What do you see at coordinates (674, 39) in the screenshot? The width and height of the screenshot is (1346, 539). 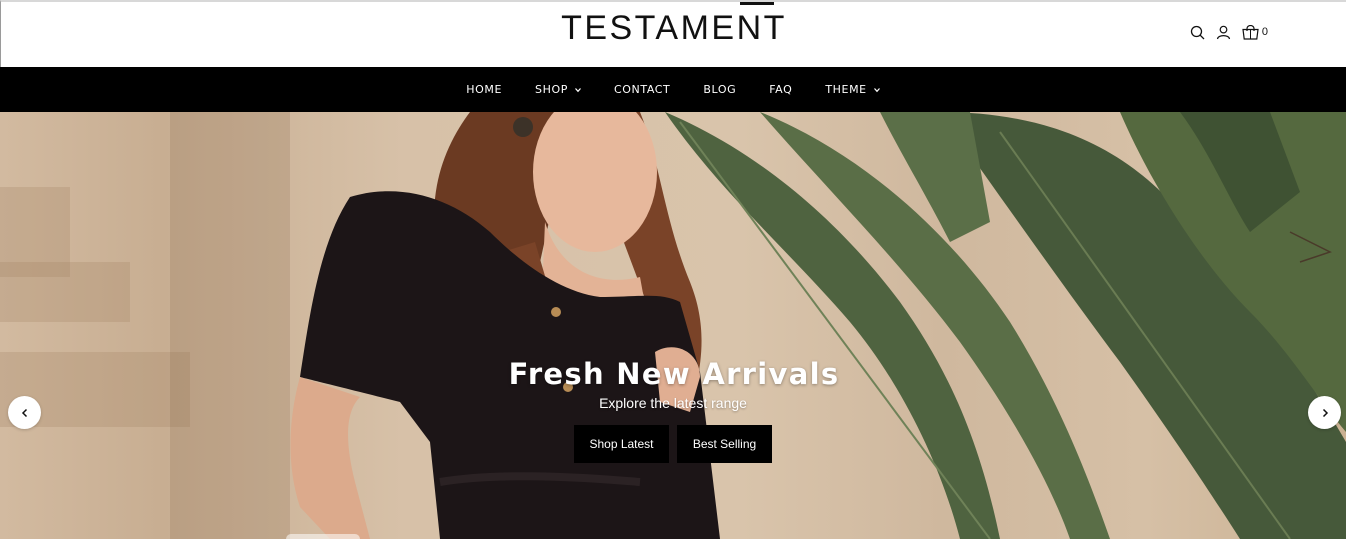 I see `site-logo: TESTAMENT` at bounding box center [674, 39].